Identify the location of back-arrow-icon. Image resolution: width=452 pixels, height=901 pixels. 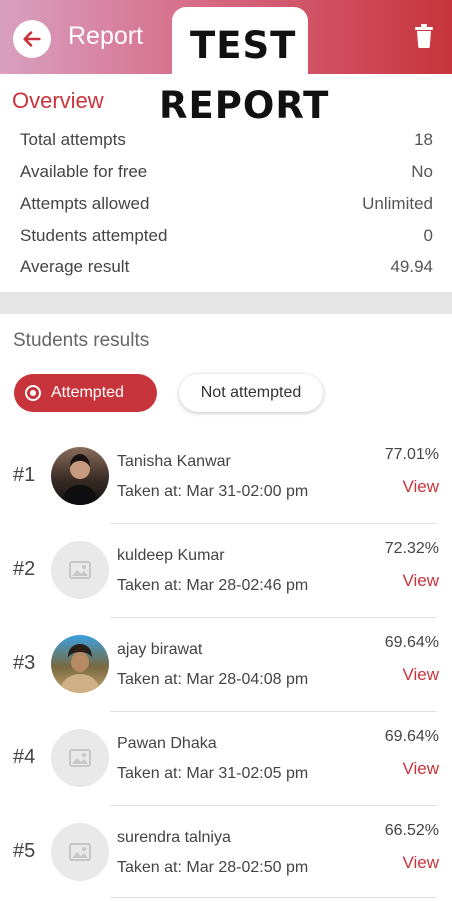
(32, 39).